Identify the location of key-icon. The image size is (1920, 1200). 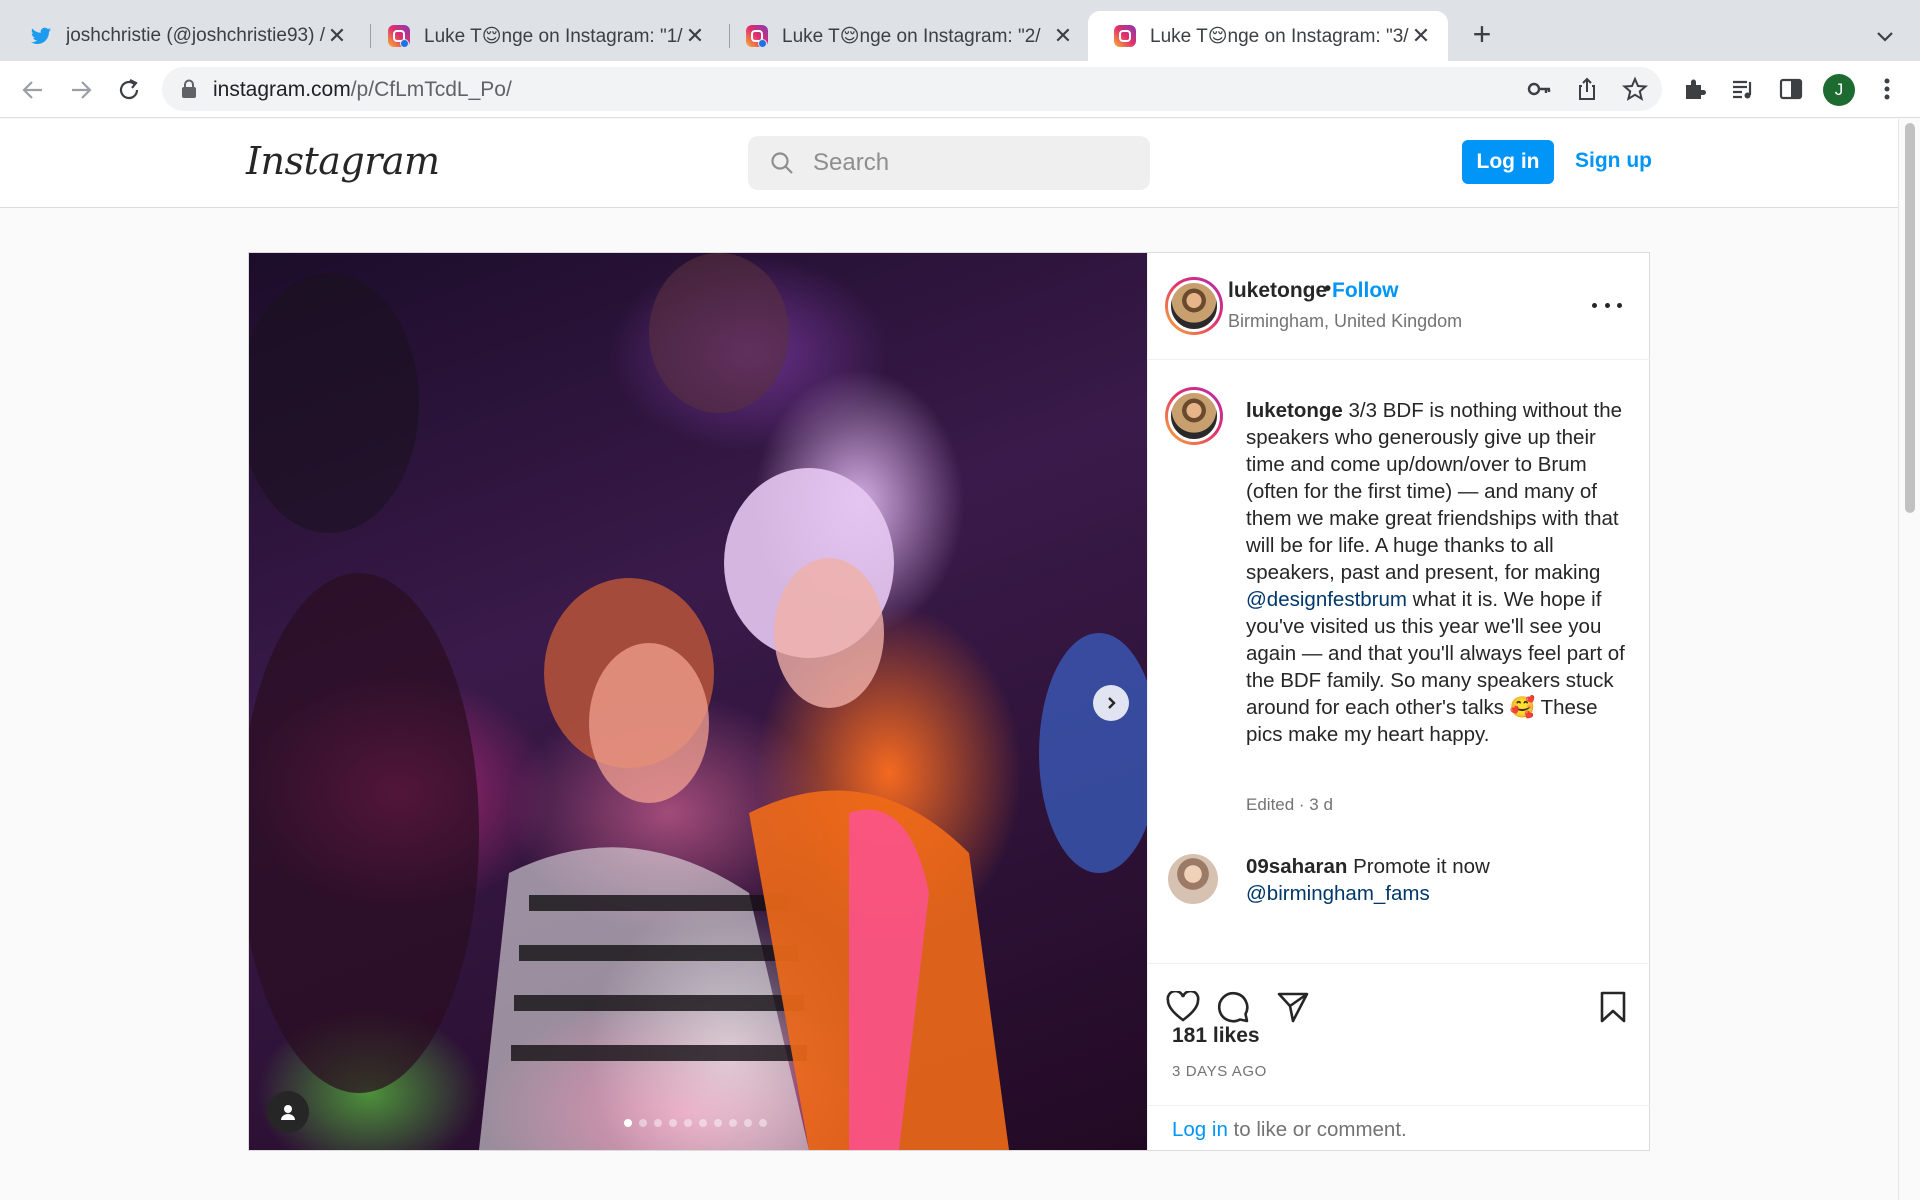
(1539, 89).